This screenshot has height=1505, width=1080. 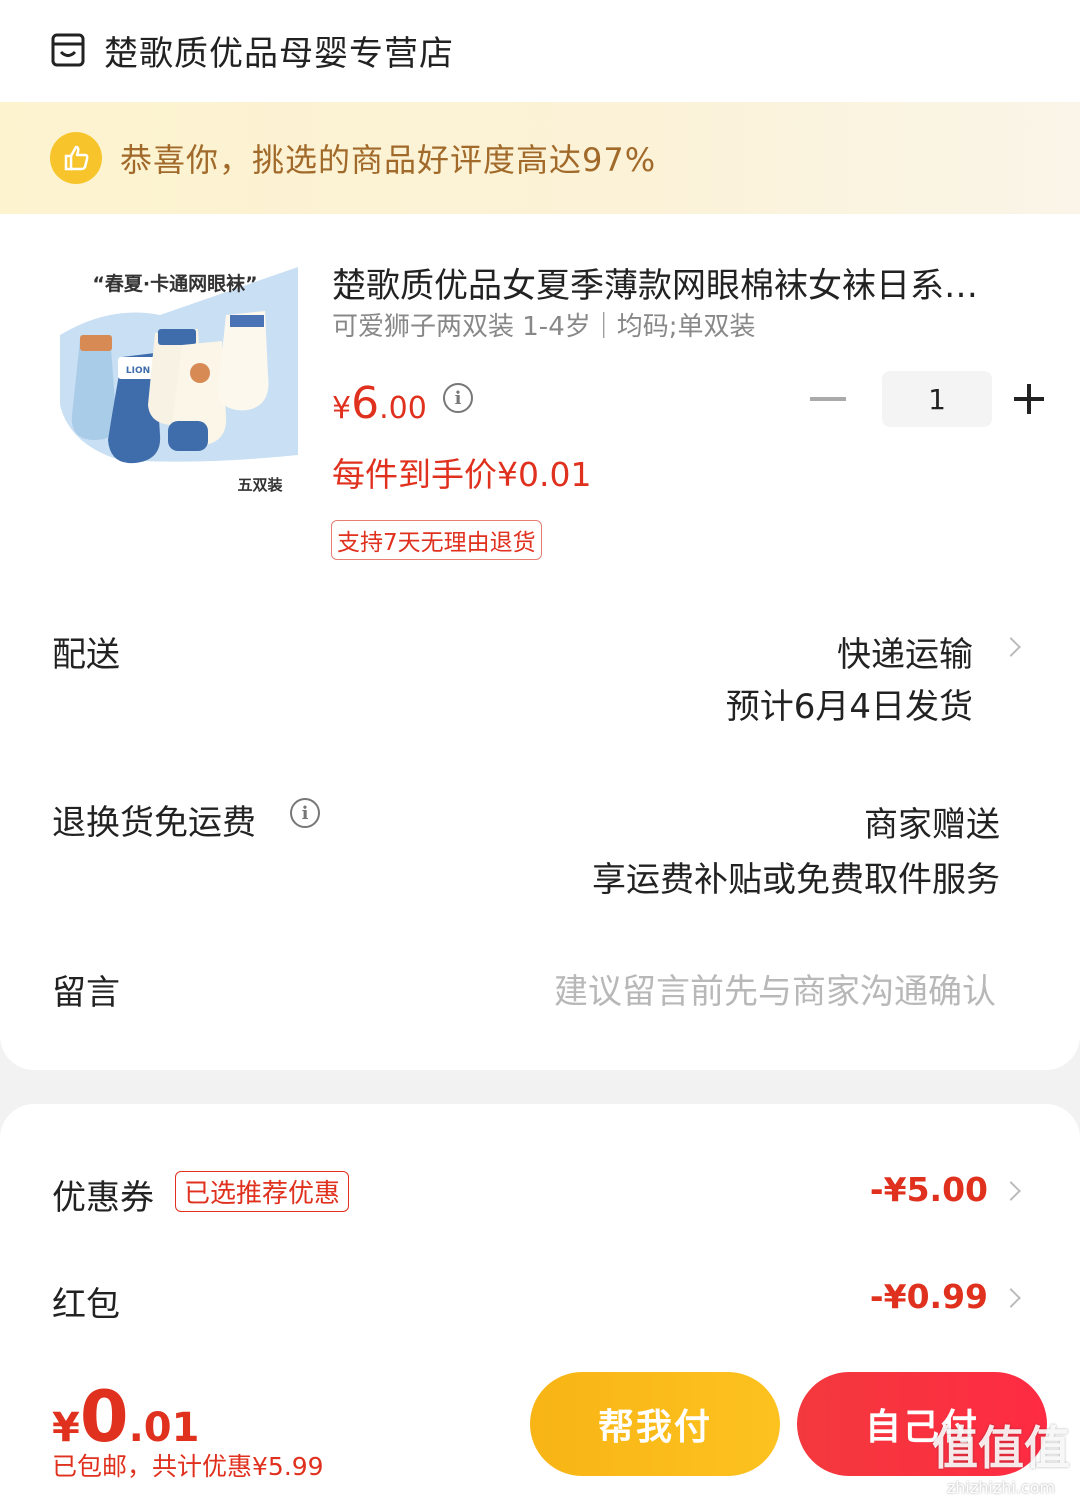 I want to click on return-shipping-detail: 享运费补贴或免费取件服务, so click(x=796, y=880).